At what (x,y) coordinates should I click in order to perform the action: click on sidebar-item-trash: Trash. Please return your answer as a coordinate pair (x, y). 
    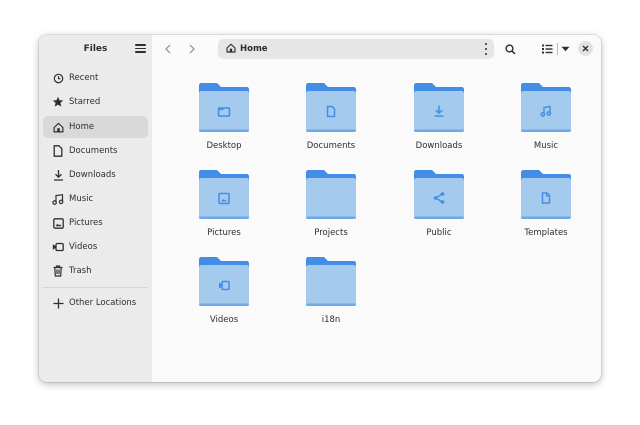
    Looking at the image, I should click on (95, 271).